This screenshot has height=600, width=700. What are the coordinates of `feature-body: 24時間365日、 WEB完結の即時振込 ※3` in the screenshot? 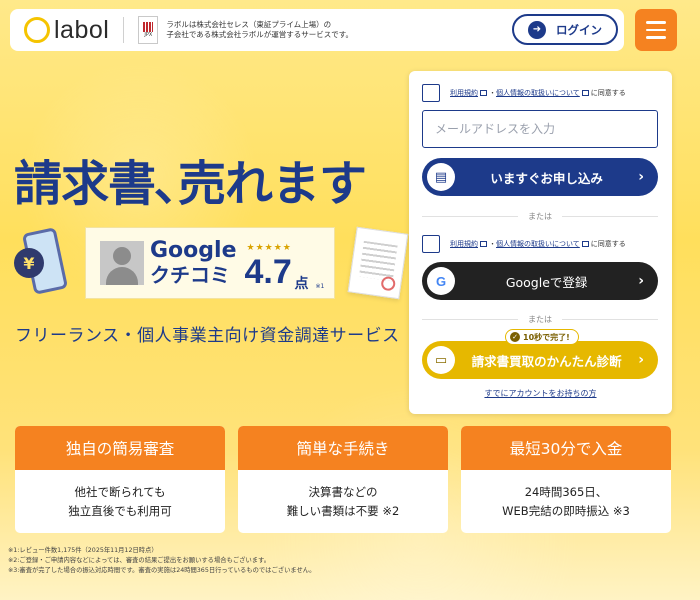 It's located at (566, 501).